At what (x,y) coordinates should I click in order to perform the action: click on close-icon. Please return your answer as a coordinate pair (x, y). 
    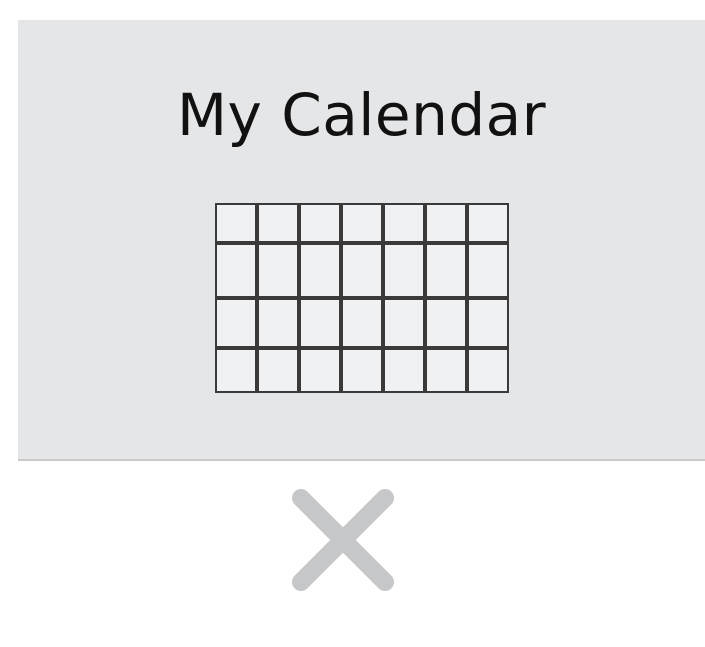
    Looking at the image, I should click on (343, 540).